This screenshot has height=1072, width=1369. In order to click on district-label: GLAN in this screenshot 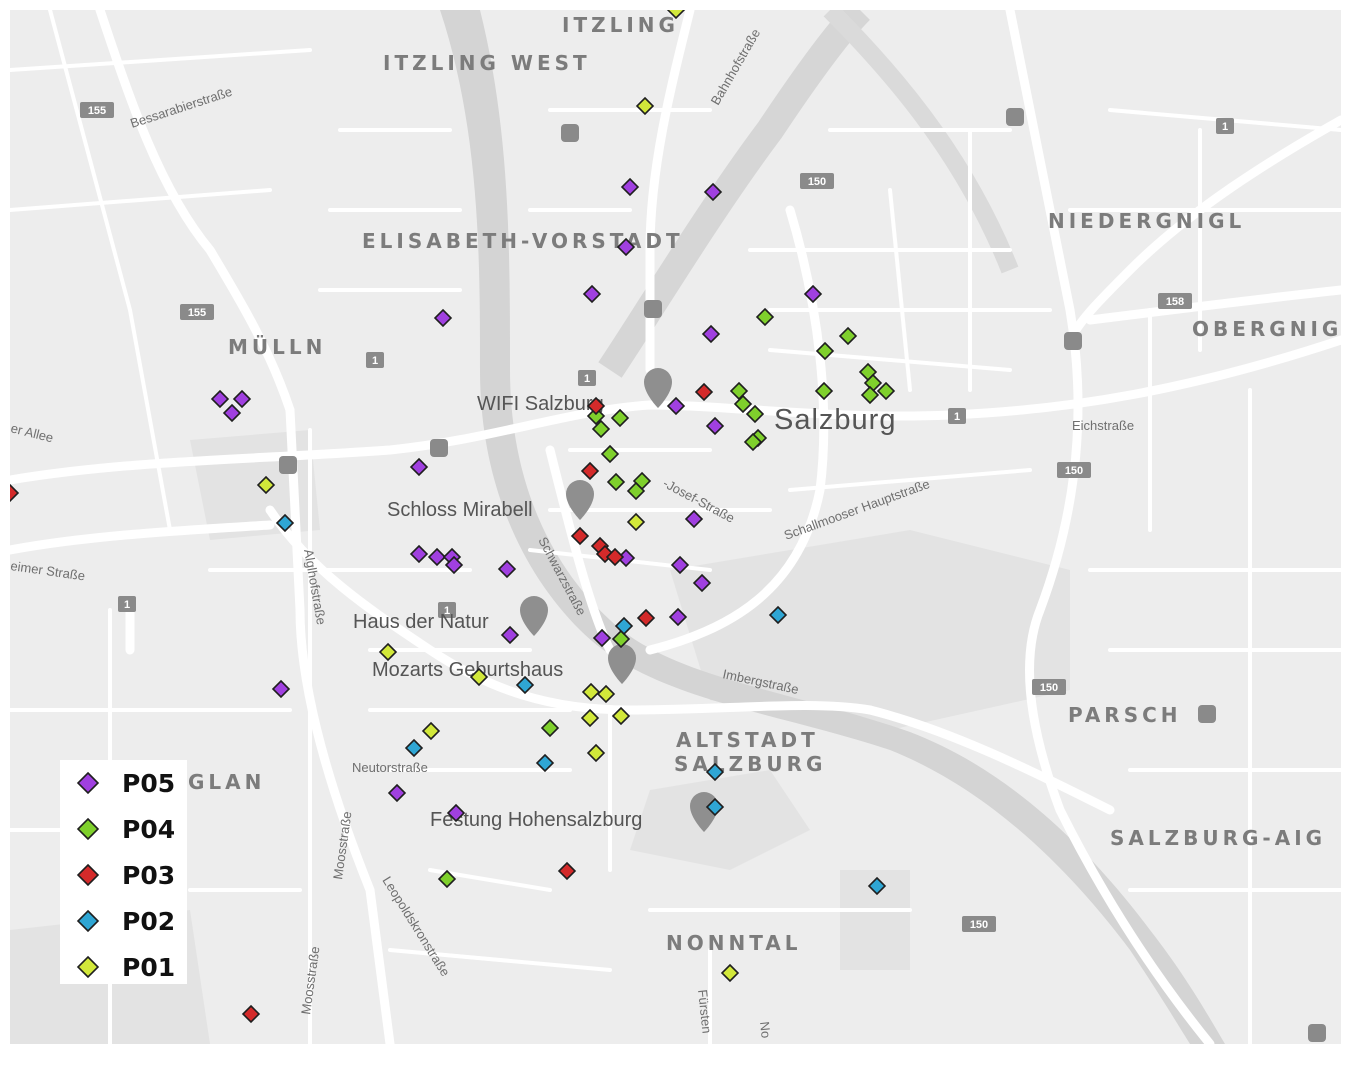, I will do `click(226, 782)`.